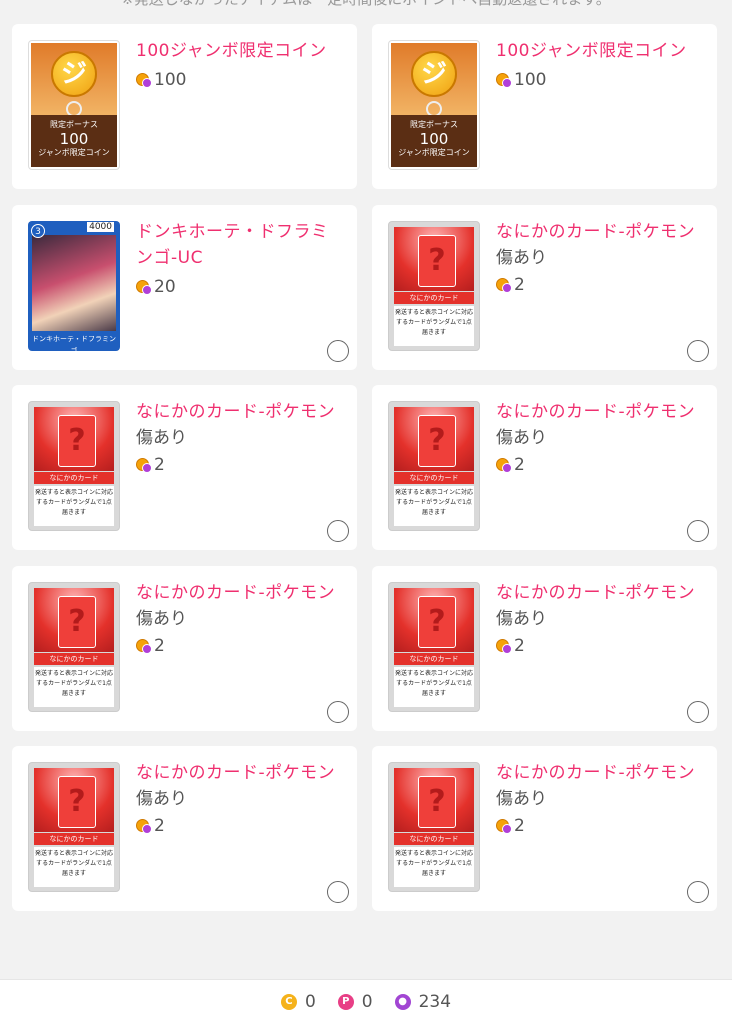 This screenshot has width=732, height=1024. I want to click on onepiece-card-image: 3 4000 ドンキホーテ・ドフラミンゴ, so click(74, 286).